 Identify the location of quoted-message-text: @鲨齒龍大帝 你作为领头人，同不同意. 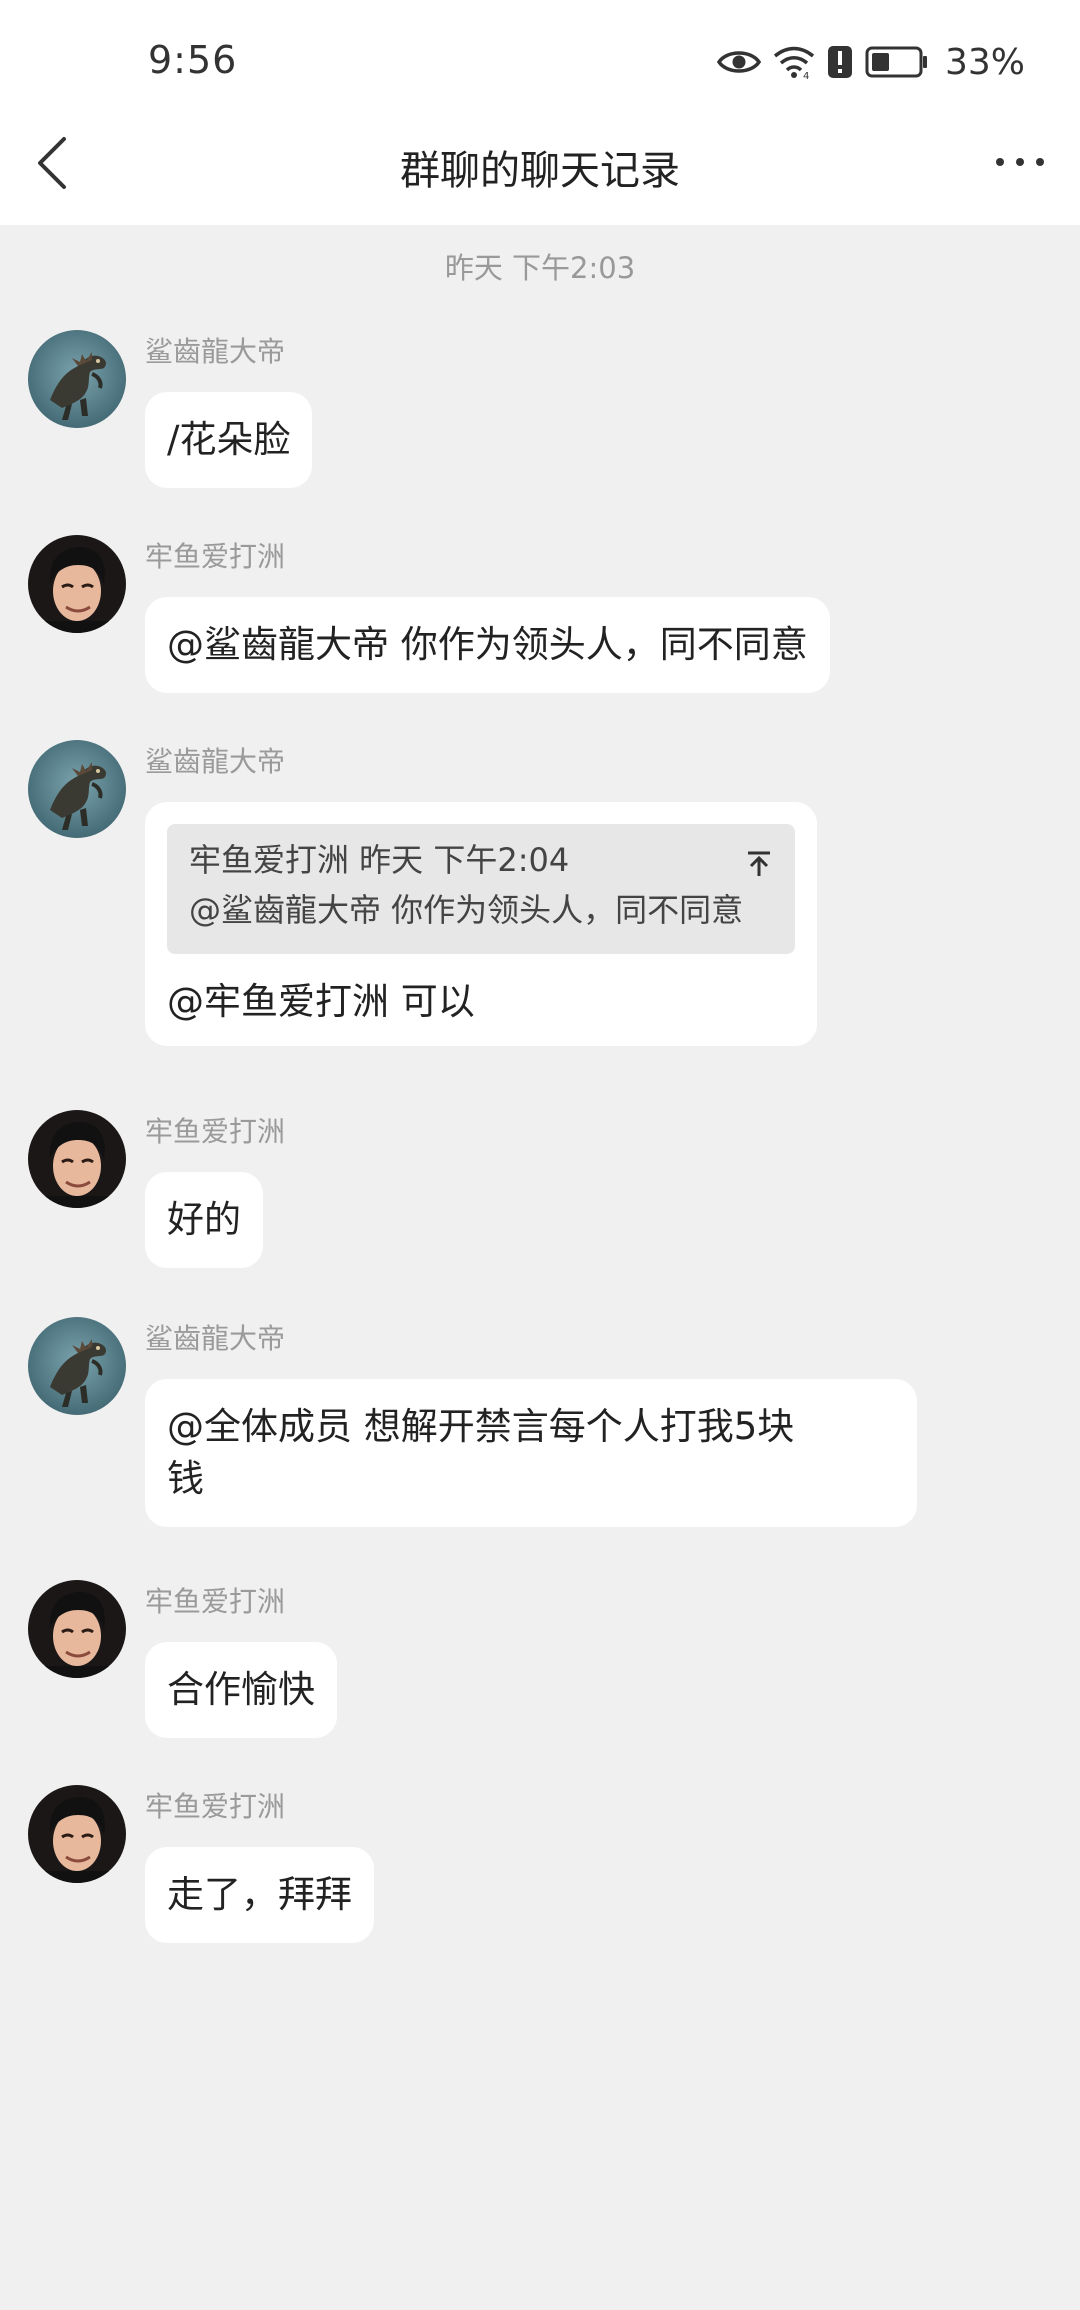
(466, 910).